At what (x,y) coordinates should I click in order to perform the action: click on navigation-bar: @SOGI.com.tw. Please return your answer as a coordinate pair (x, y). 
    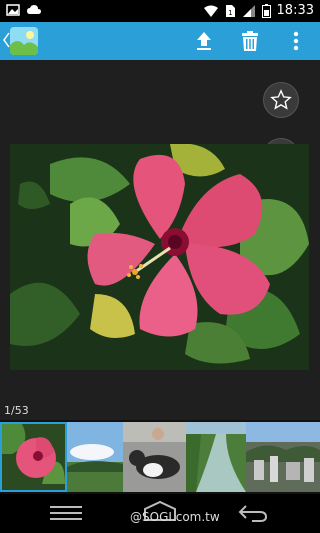
    Looking at the image, I should click on (160, 513).